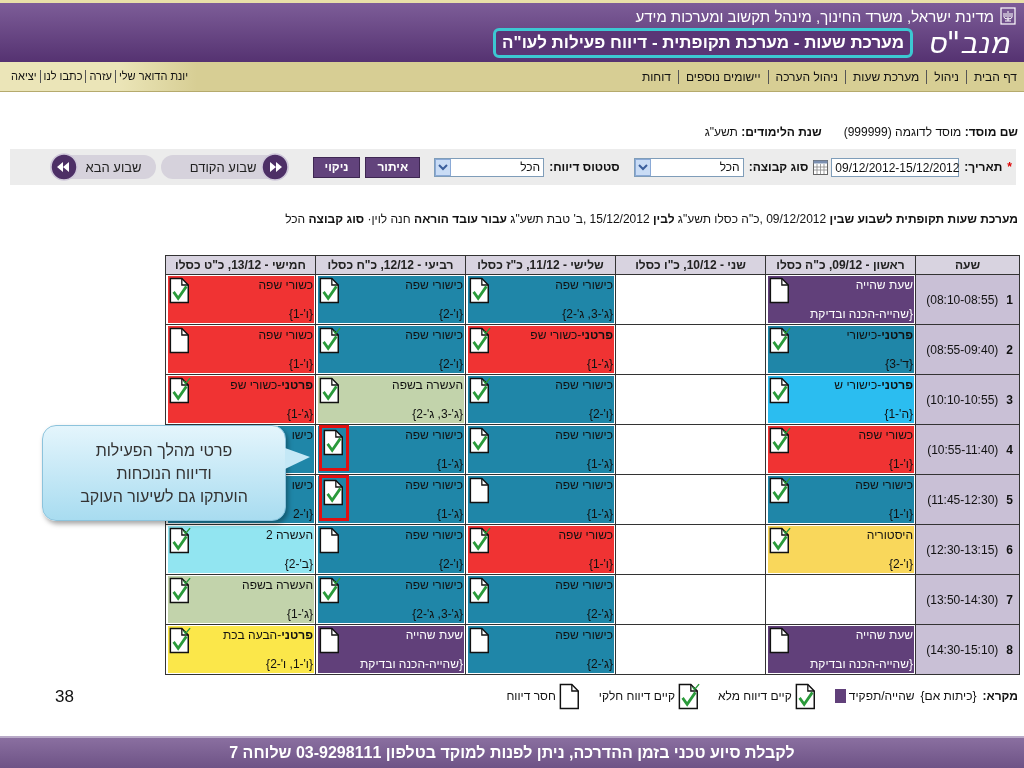 This screenshot has height=768, width=1024. Describe the element at coordinates (962, 299) in the screenshot. I see `period-time: (08:10-08:55)` at that location.